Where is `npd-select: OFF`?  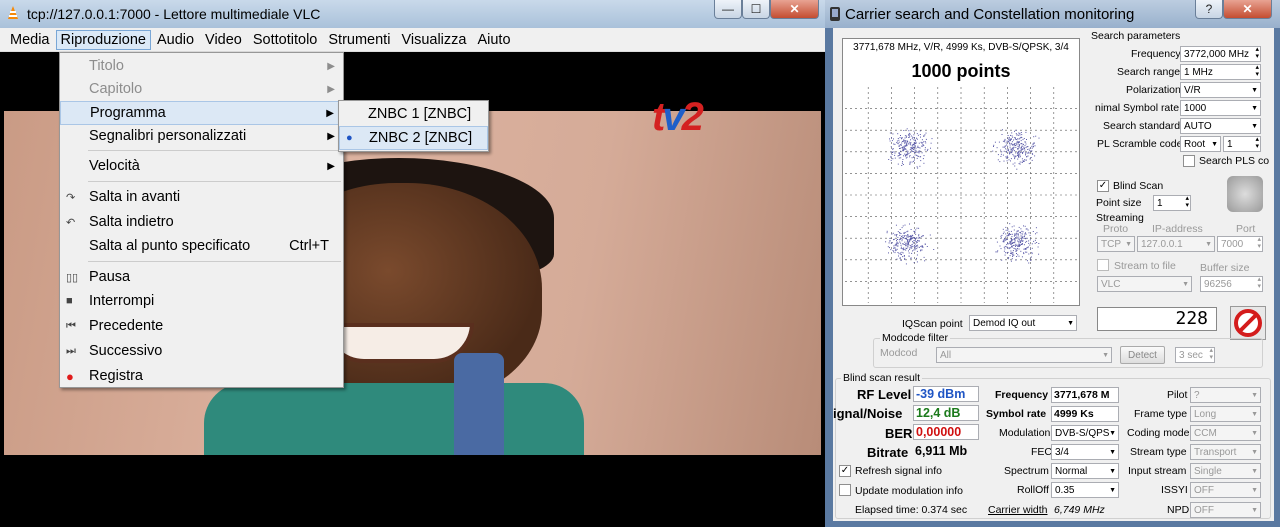
npd-select: OFF is located at coordinates (1225, 510).